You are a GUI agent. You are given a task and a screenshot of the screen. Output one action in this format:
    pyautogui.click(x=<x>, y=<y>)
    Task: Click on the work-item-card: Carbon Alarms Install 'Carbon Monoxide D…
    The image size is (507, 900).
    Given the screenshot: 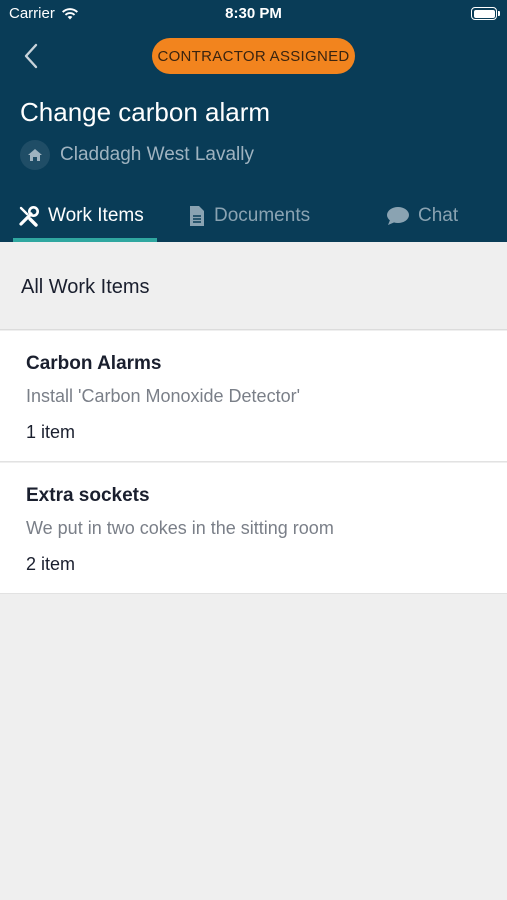 What is the action you would take?
    pyautogui.click(x=253, y=396)
    